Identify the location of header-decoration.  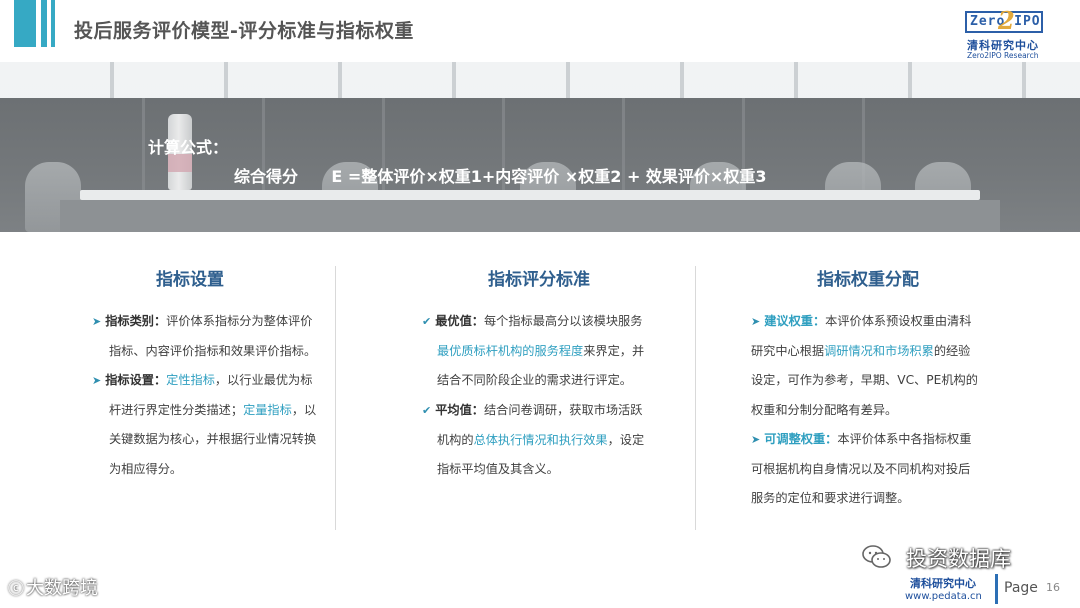
(36, 23).